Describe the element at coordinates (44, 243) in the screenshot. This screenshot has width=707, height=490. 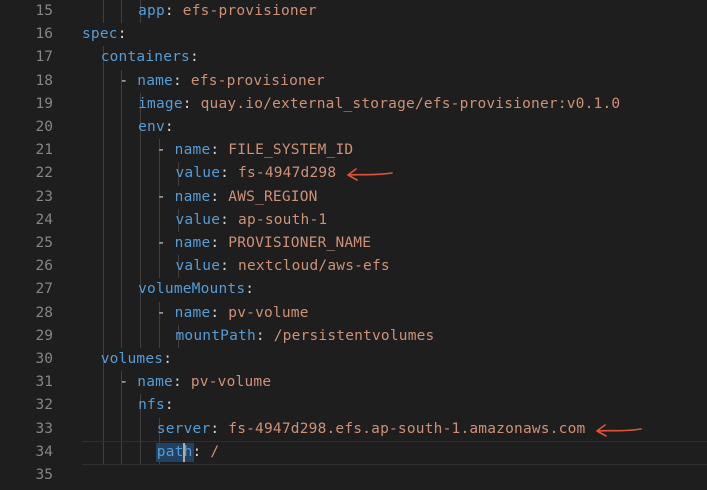
I see `line-number: 25` at that location.